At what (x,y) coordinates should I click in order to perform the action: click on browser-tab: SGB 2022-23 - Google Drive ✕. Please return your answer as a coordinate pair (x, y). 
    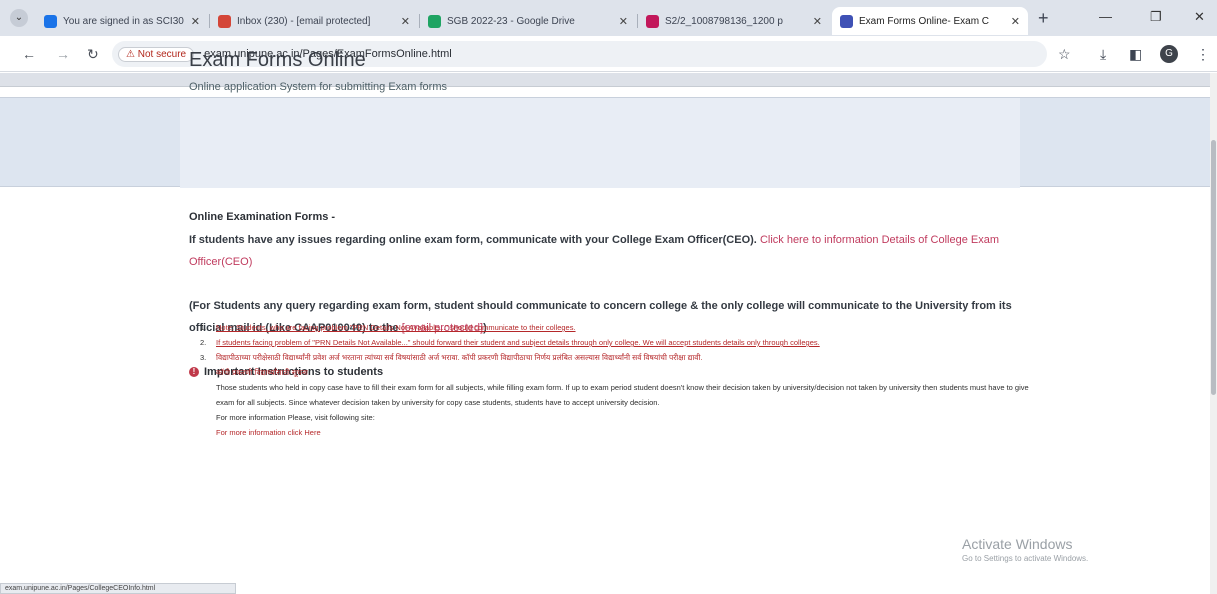
    Looking at the image, I should click on (528, 21).